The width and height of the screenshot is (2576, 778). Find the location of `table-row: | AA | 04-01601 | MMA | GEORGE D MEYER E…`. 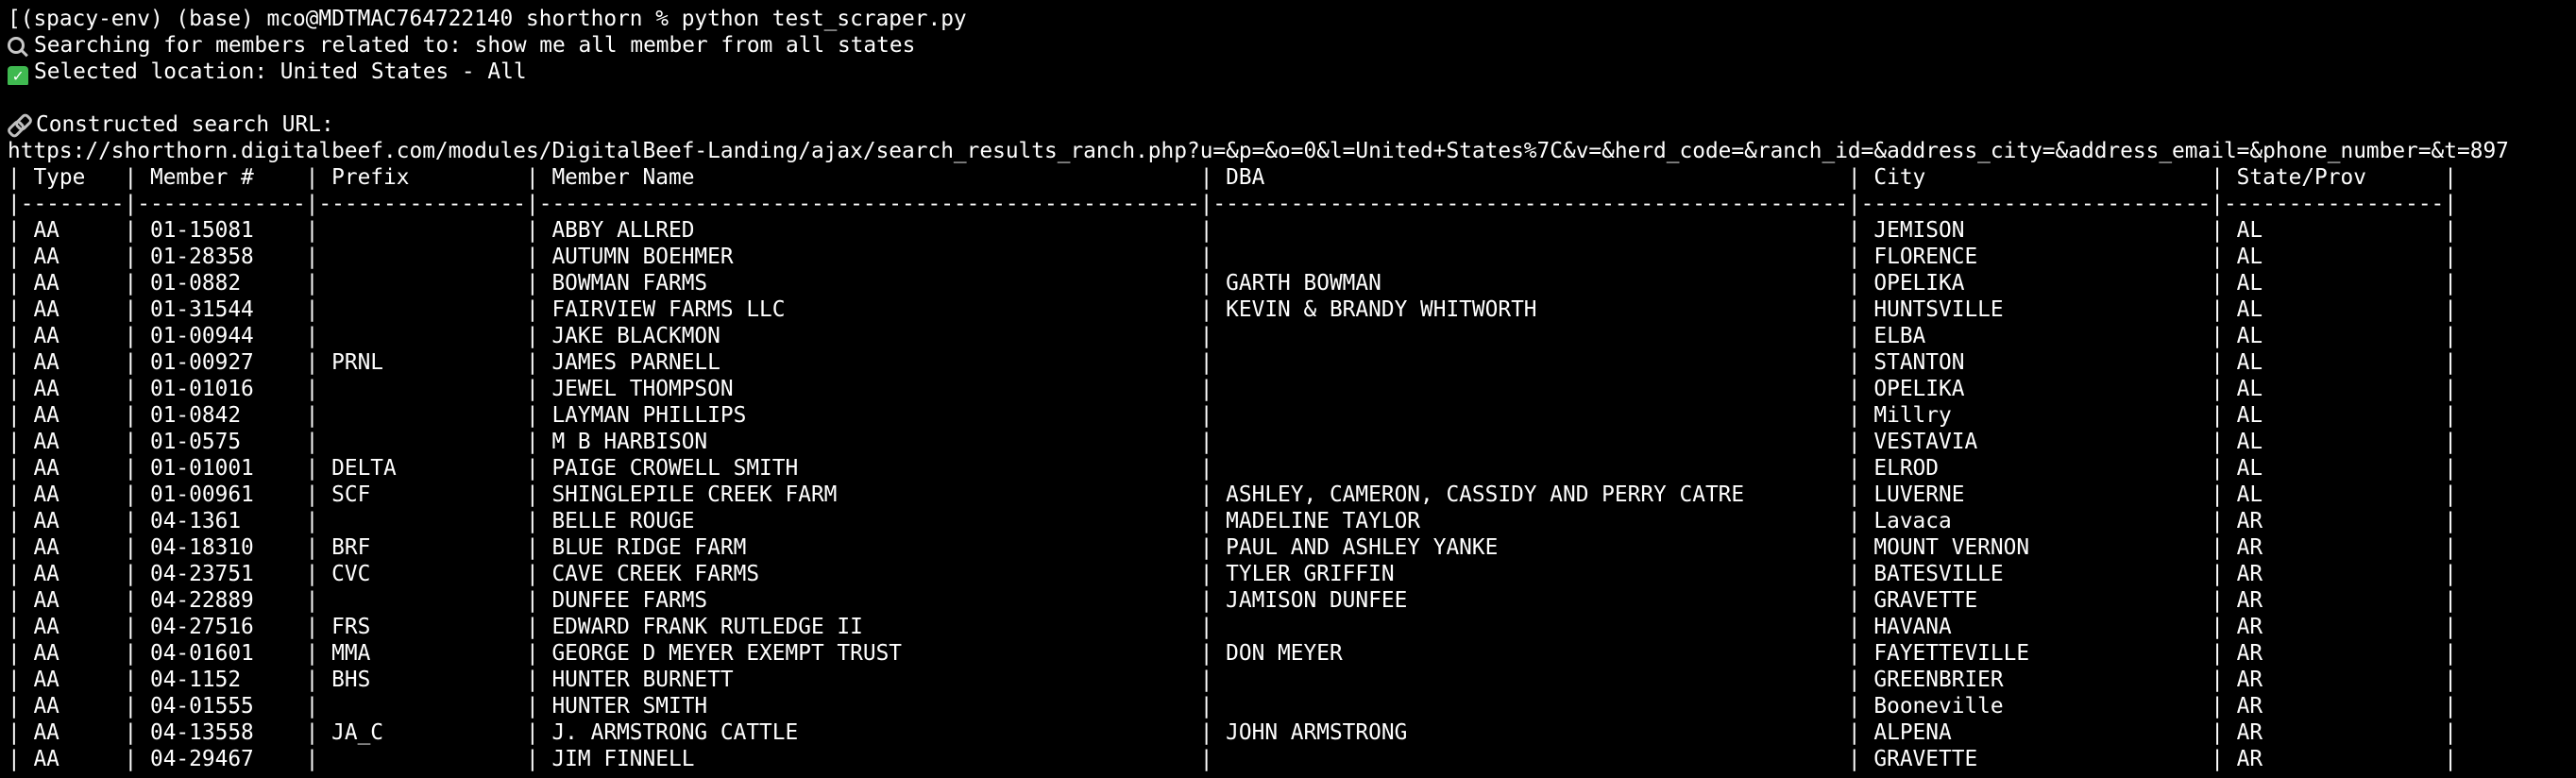

table-row: | AA | 04-01601 | MMA | GEORGE D MEYER E… is located at coordinates (1233, 653).